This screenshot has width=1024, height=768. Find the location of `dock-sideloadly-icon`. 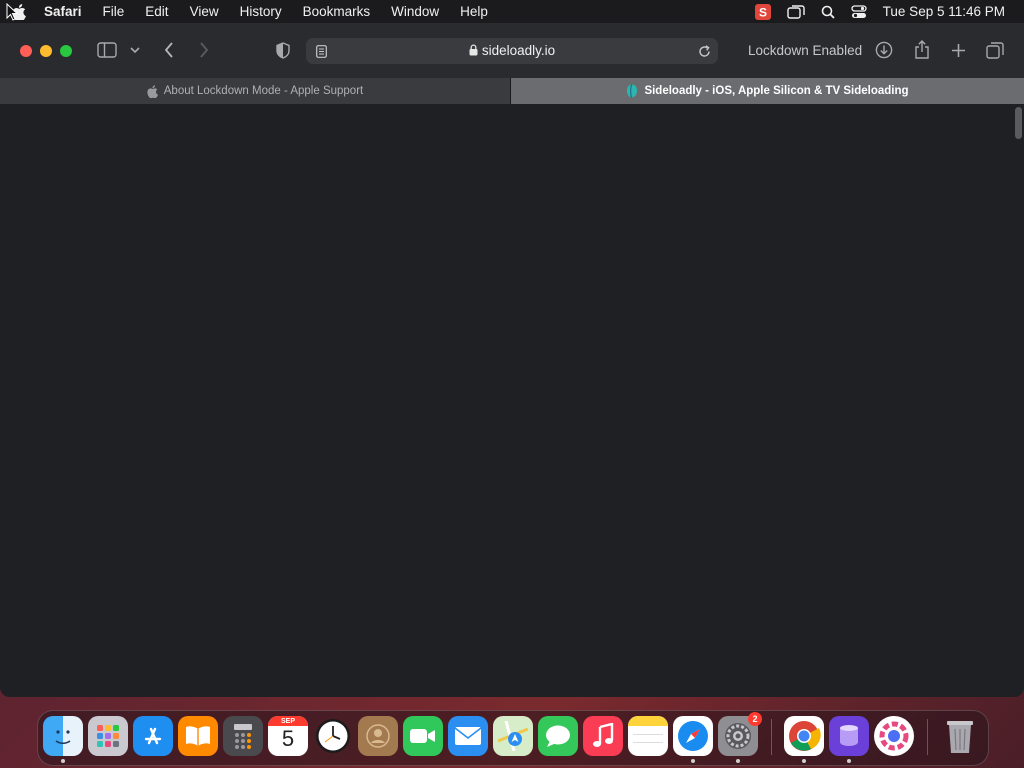

dock-sideloadly-icon is located at coordinates (849, 739).